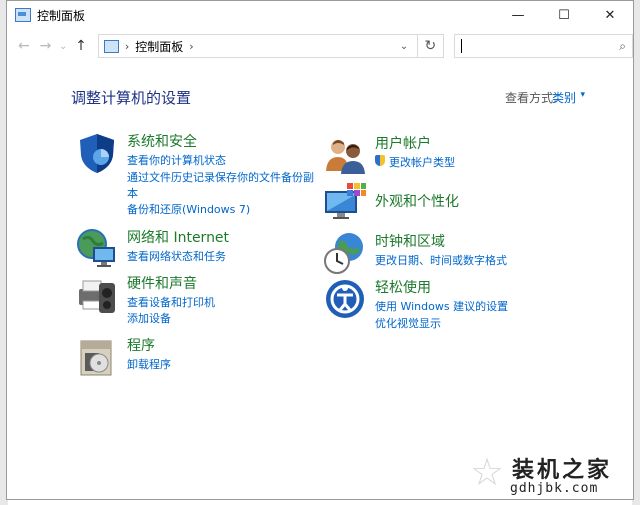 The image size is (640, 505). Describe the element at coordinates (543, 46) in the screenshot. I see `search-input: ⌕` at that location.